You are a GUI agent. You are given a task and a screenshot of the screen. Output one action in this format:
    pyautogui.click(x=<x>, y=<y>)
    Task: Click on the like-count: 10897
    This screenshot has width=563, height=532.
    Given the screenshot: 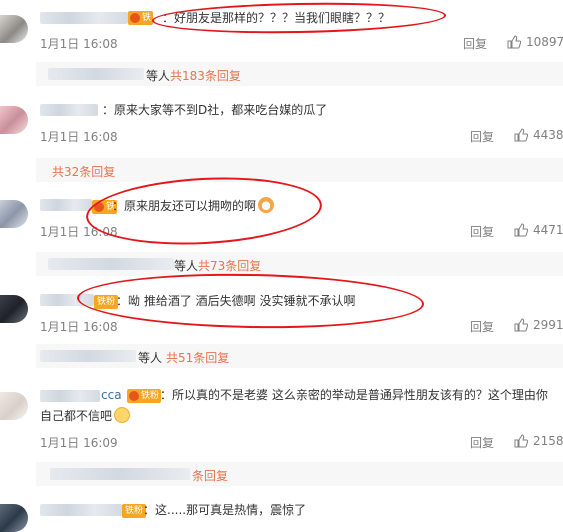 What is the action you would take?
    pyautogui.click(x=544, y=42)
    